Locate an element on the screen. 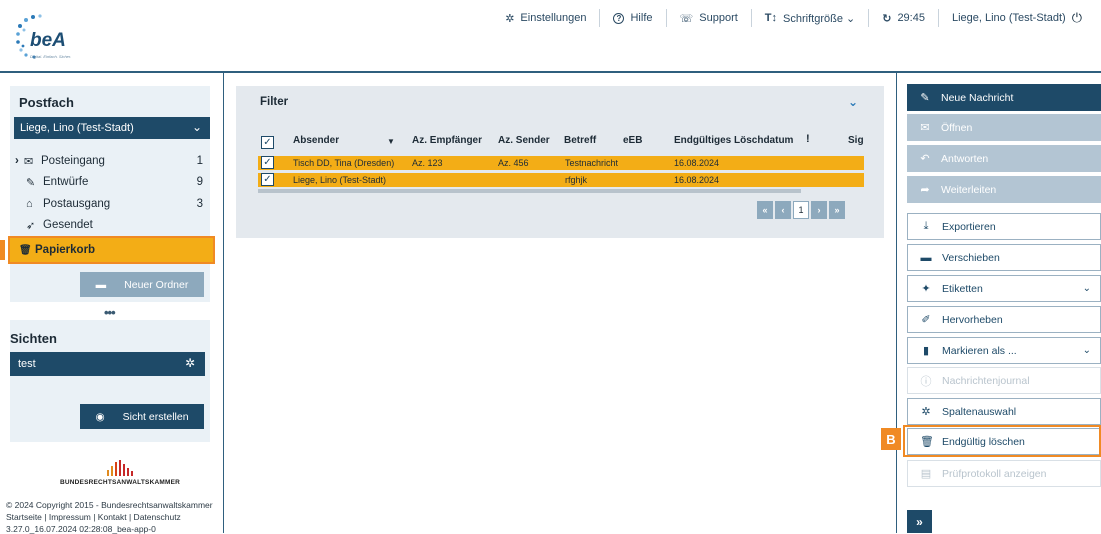 The height and width of the screenshot is (534, 1101). move-button: ▬ Verschieben is located at coordinates (1004, 257).